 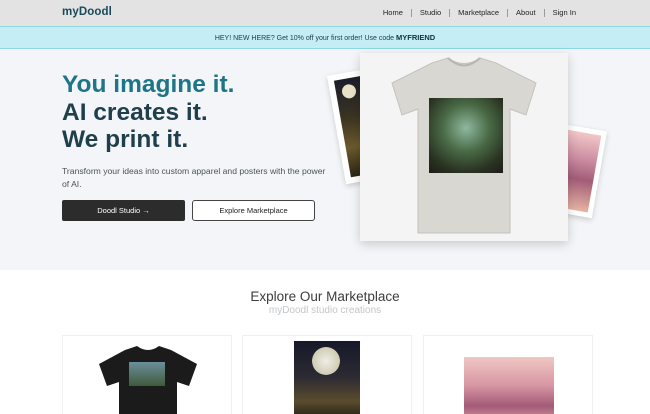 What do you see at coordinates (148, 84) in the screenshot?
I see `headline-line-1: You imagine it.` at bounding box center [148, 84].